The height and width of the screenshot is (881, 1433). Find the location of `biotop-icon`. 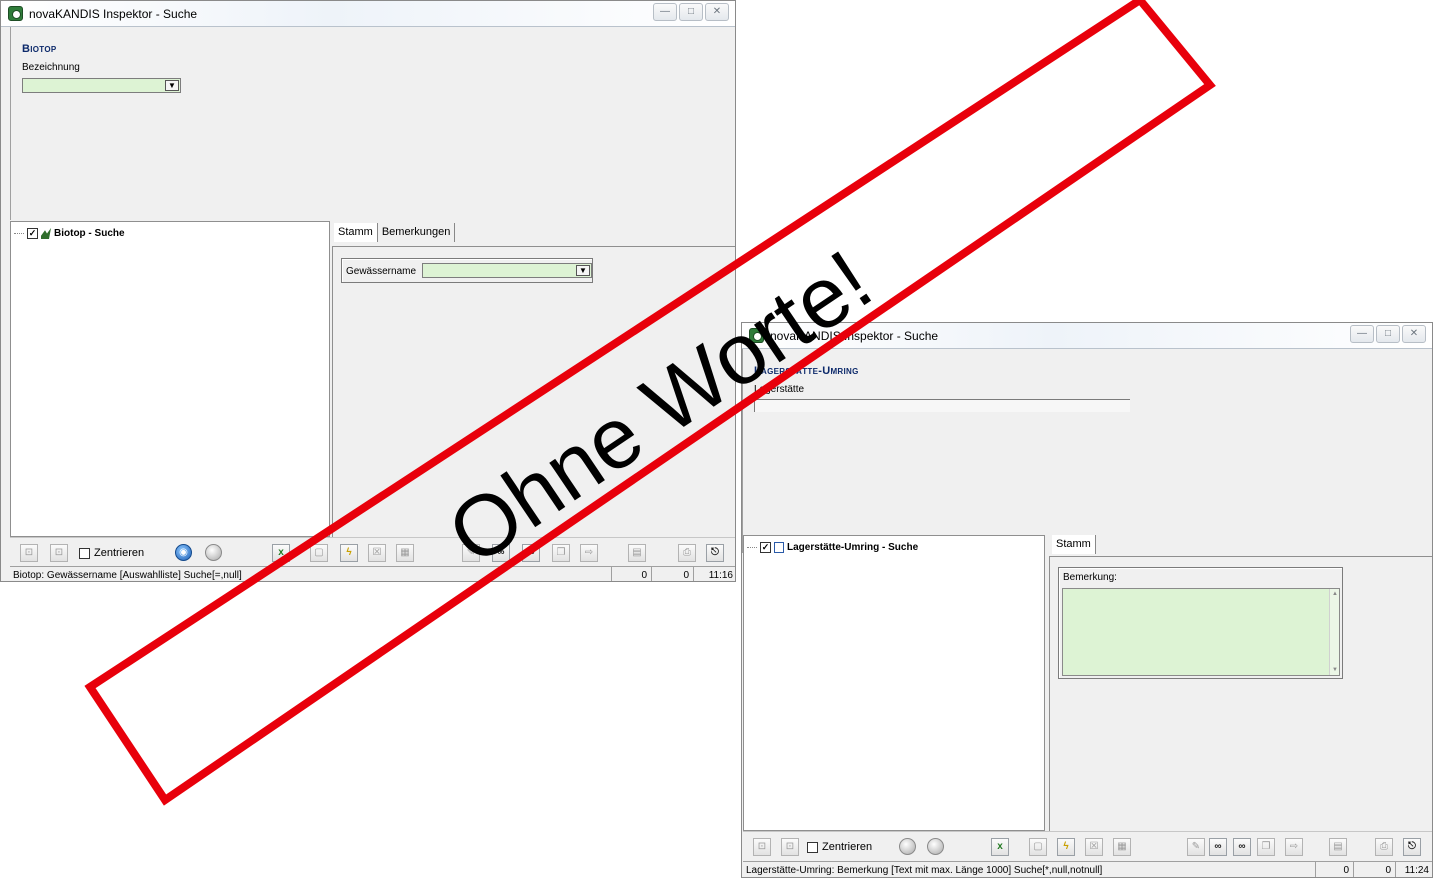

biotop-icon is located at coordinates (46, 233).